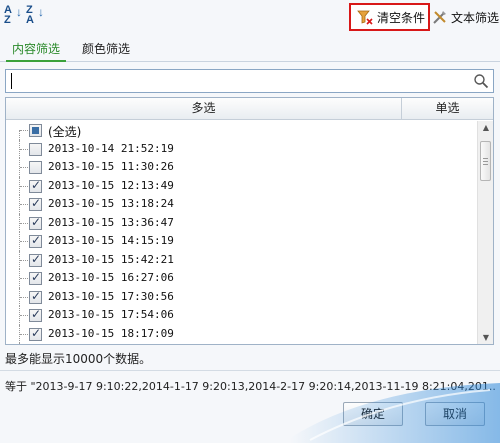 Image resolution: width=500 pixels, height=443 pixels. Describe the element at coordinates (111, 259) in the screenshot. I see `list-item-label: 2013-10-15 15:42:21` at that location.